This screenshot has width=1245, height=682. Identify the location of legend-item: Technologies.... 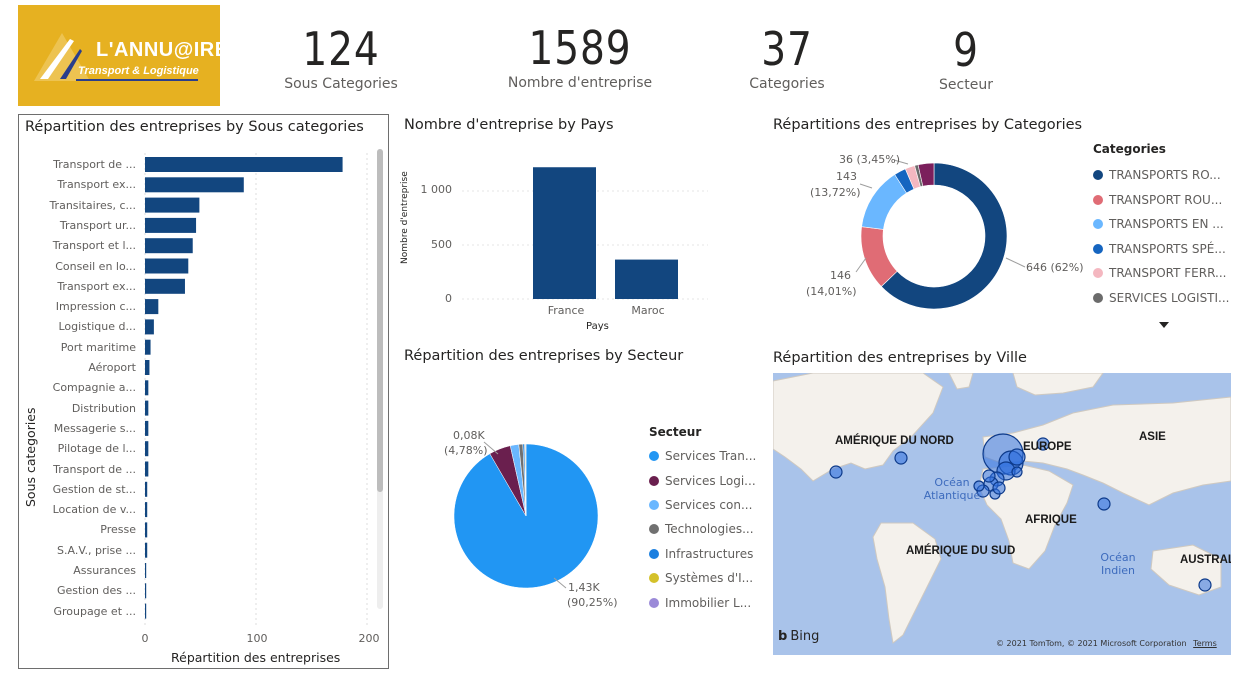
(702, 529).